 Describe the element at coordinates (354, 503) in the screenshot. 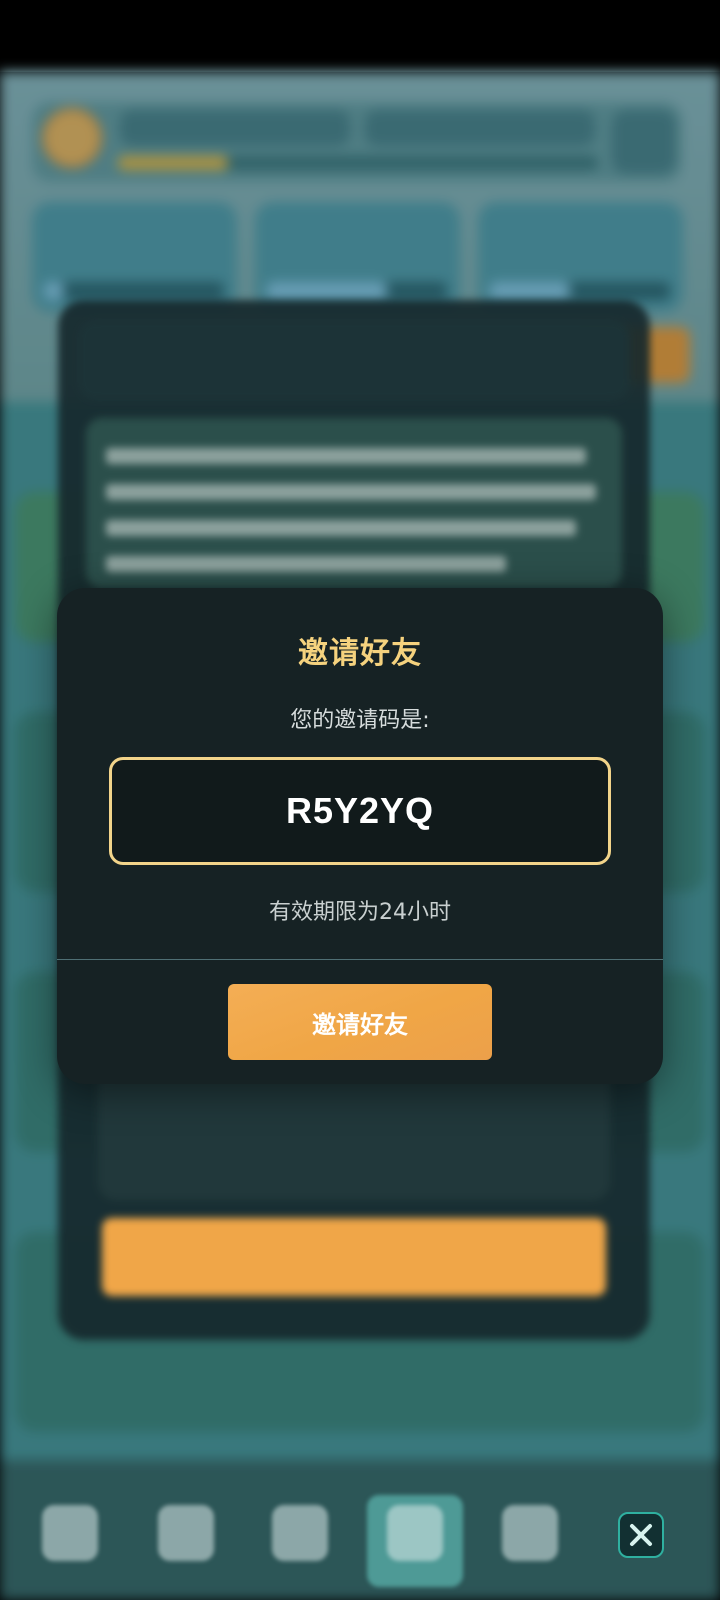

I see `panel-description` at that location.